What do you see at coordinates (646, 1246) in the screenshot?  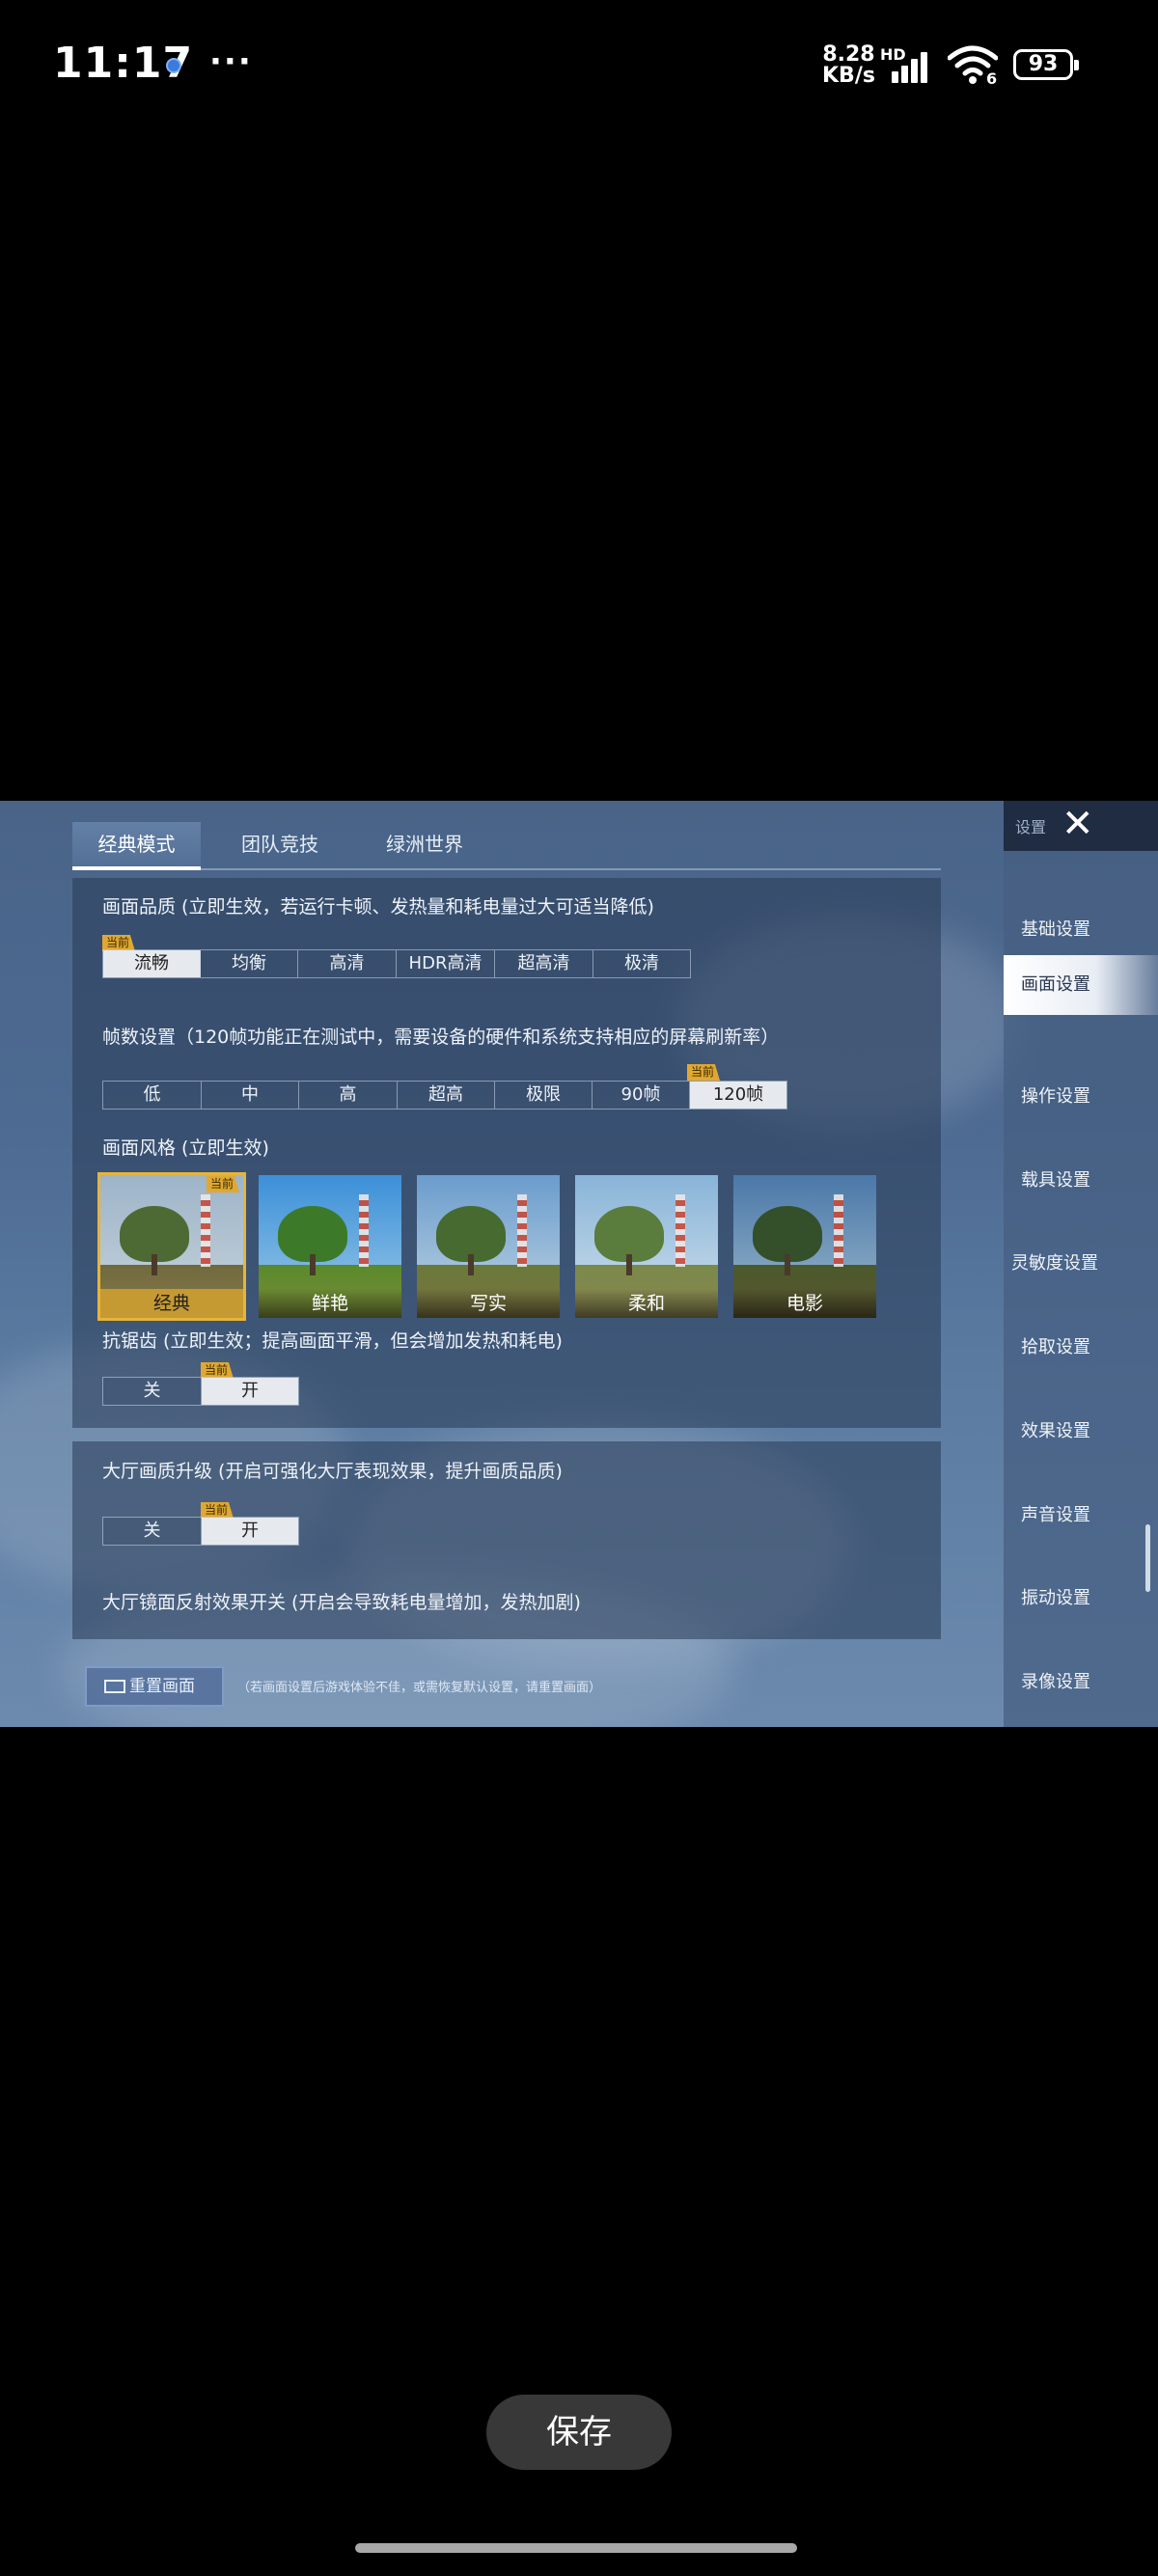 I see `style-option-soft: 柔和` at bounding box center [646, 1246].